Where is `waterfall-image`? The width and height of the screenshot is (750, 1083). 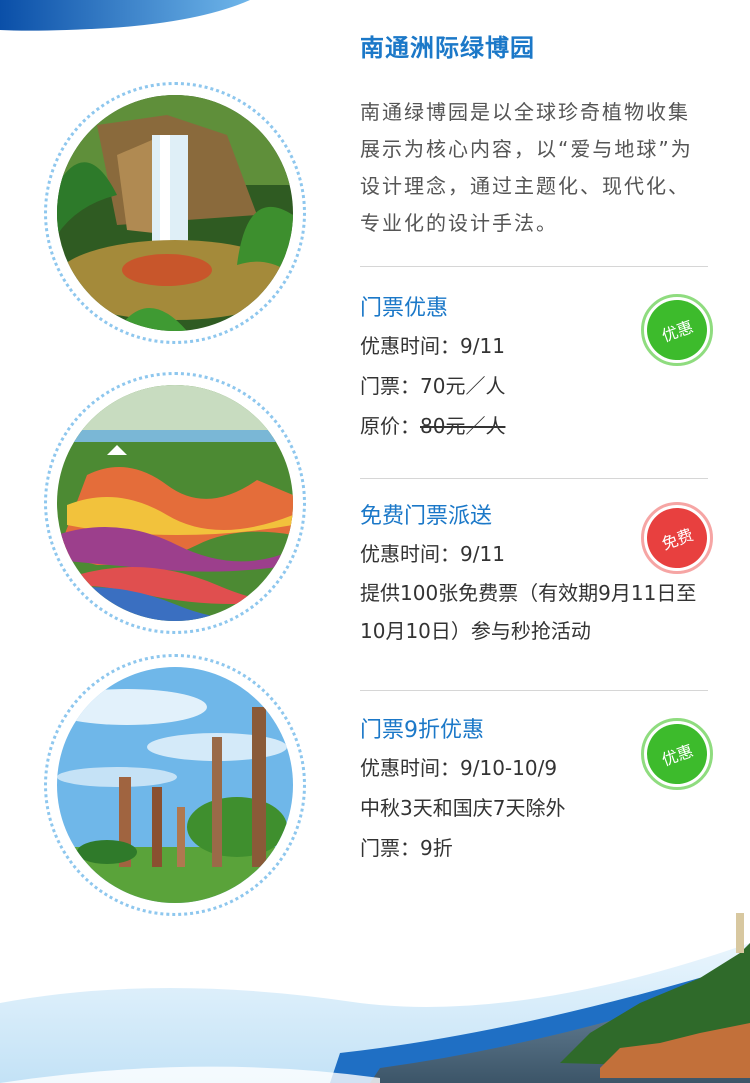
waterfall-image is located at coordinates (175, 213).